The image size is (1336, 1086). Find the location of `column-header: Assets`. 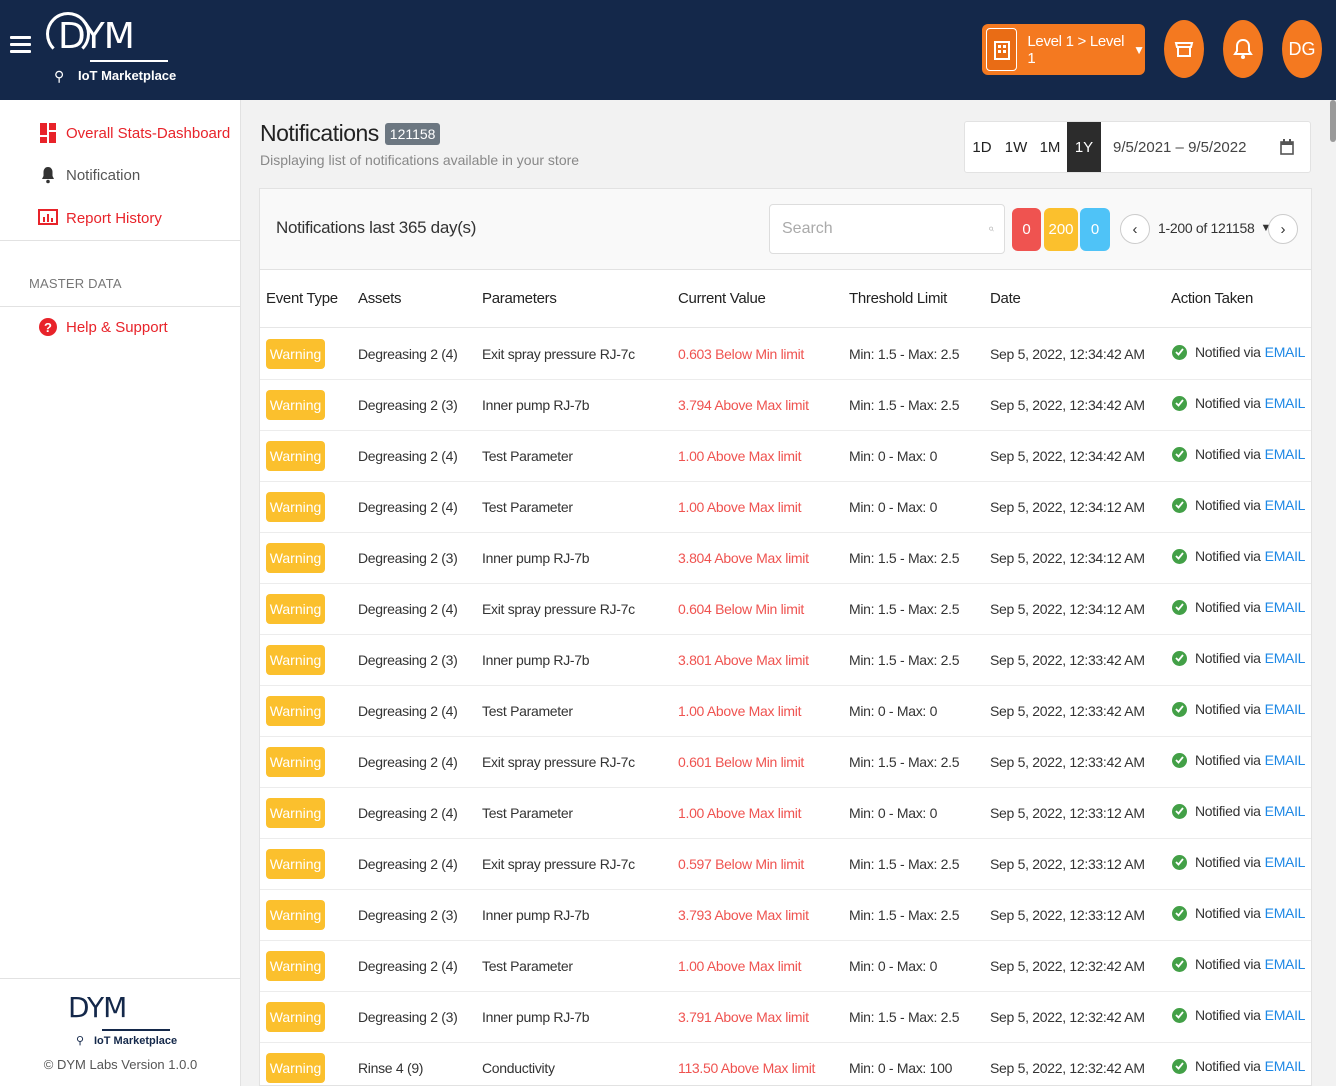

column-header: Assets is located at coordinates (380, 298).